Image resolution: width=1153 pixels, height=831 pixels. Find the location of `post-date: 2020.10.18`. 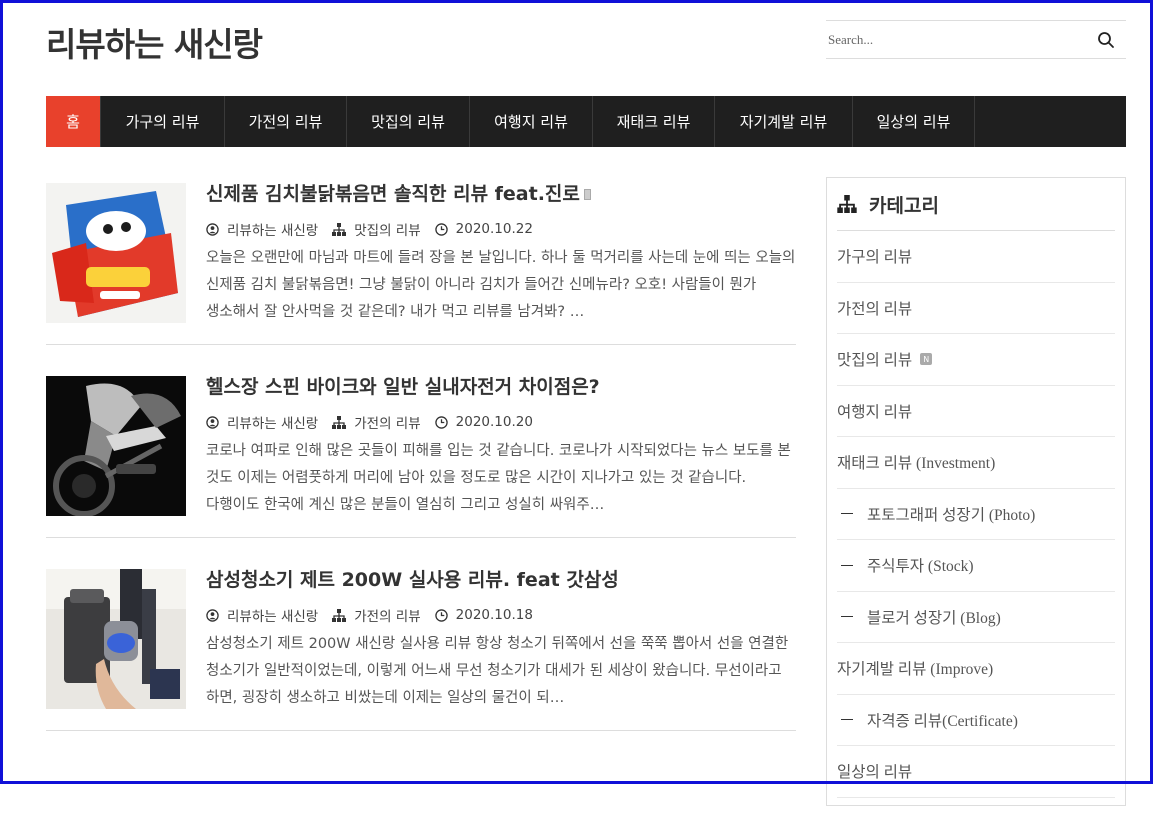

post-date: 2020.10.18 is located at coordinates (483, 615).